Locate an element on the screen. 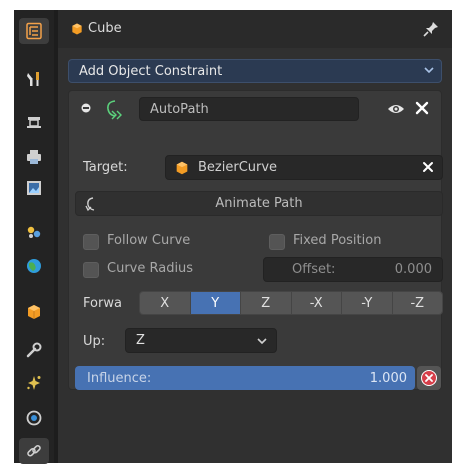  outliner-icon is located at coordinates (34, 31).